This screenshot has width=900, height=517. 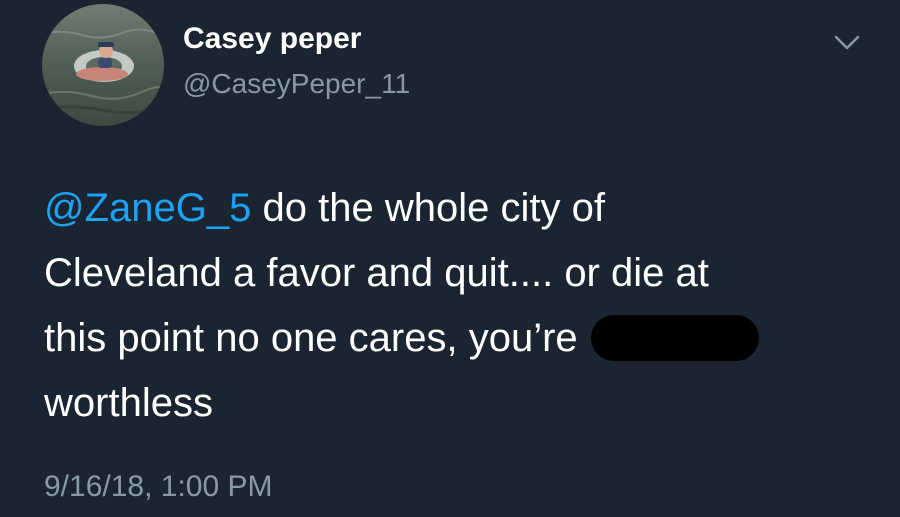 I want to click on tweet-text-line: Cleveland a favor and quit.... or die at, so click(x=376, y=273).